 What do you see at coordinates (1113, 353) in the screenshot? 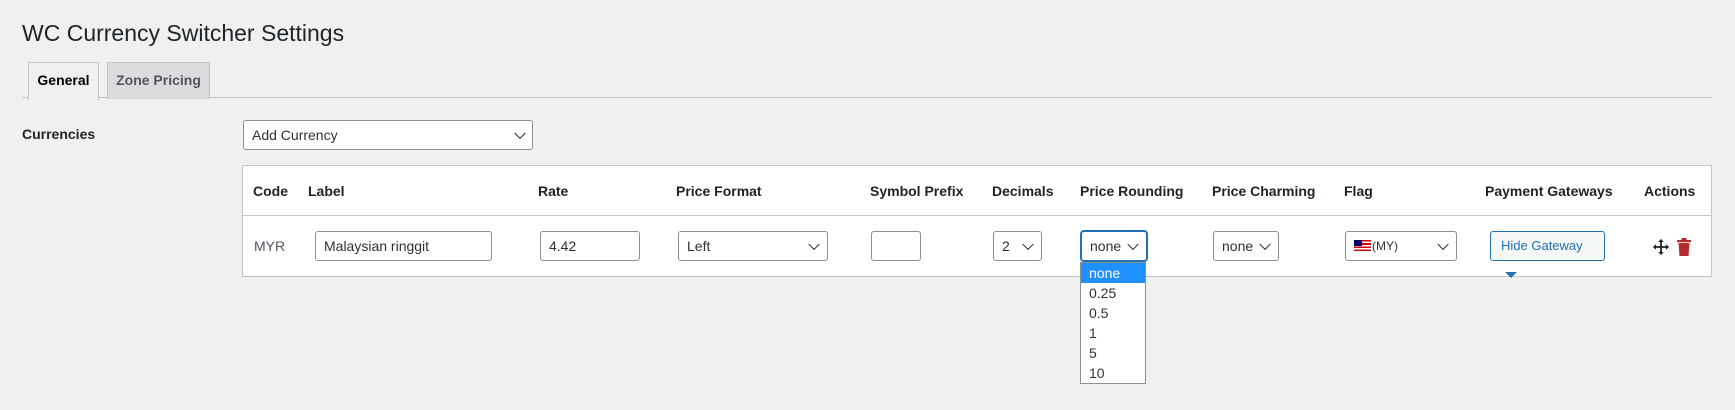
I see `rounding-option: 5` at bounding box center [1113, 353].